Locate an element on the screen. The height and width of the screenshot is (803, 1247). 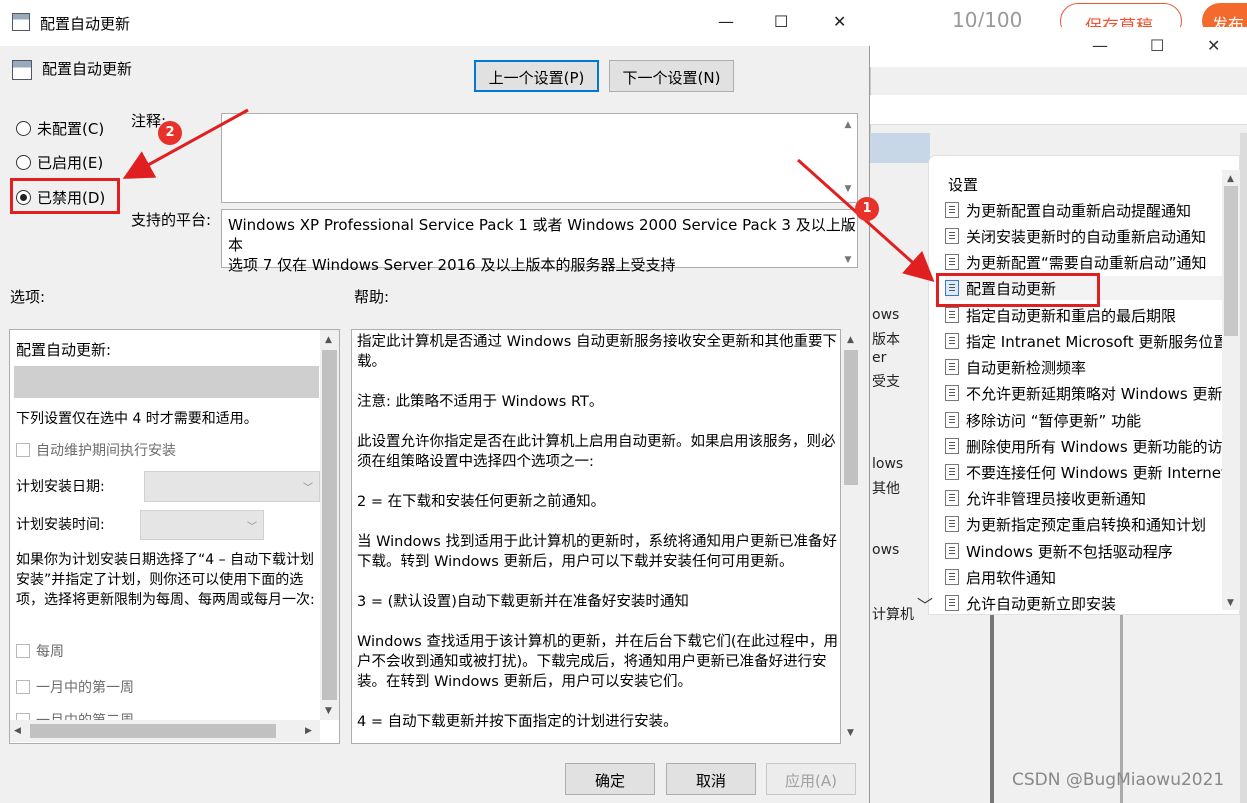
annotation-badge-2: 2 is located at coordinates (170, 133).